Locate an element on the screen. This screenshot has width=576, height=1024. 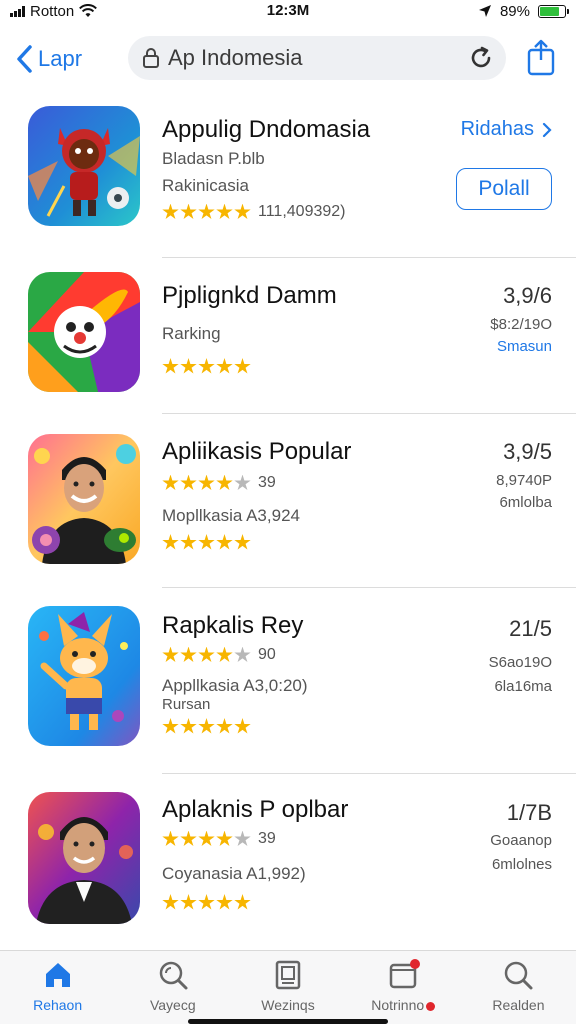
app-icon-man-portrait is located at coordinates (84, 858).